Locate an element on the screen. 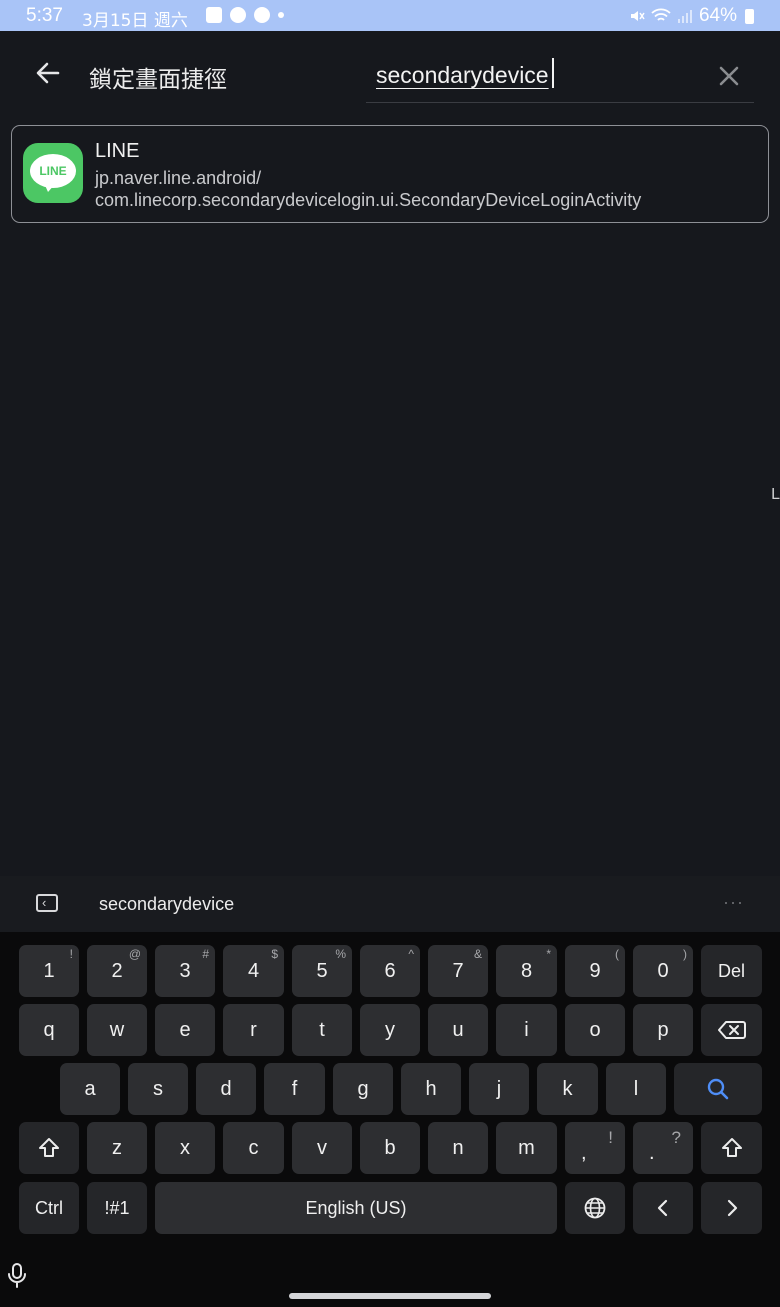  shift-key-left is located at coordinates (49, 1148).